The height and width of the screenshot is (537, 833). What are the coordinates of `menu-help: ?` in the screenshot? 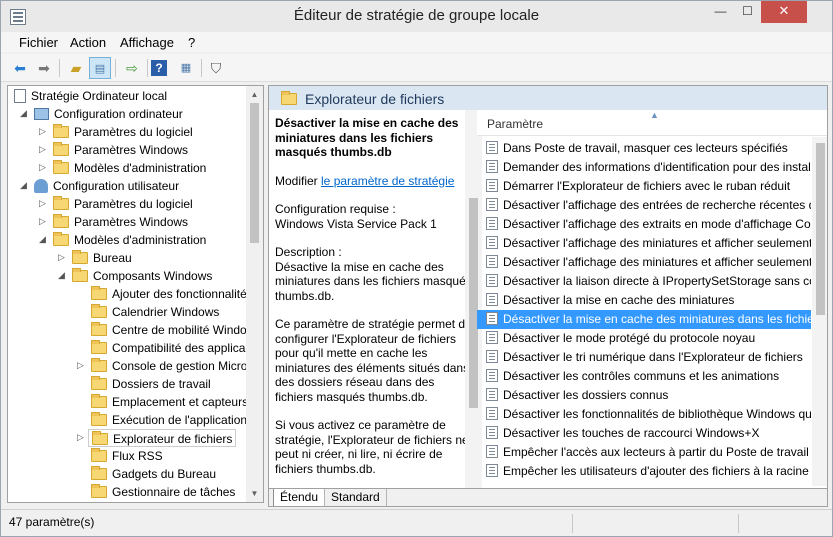 It's located at (191, 42).